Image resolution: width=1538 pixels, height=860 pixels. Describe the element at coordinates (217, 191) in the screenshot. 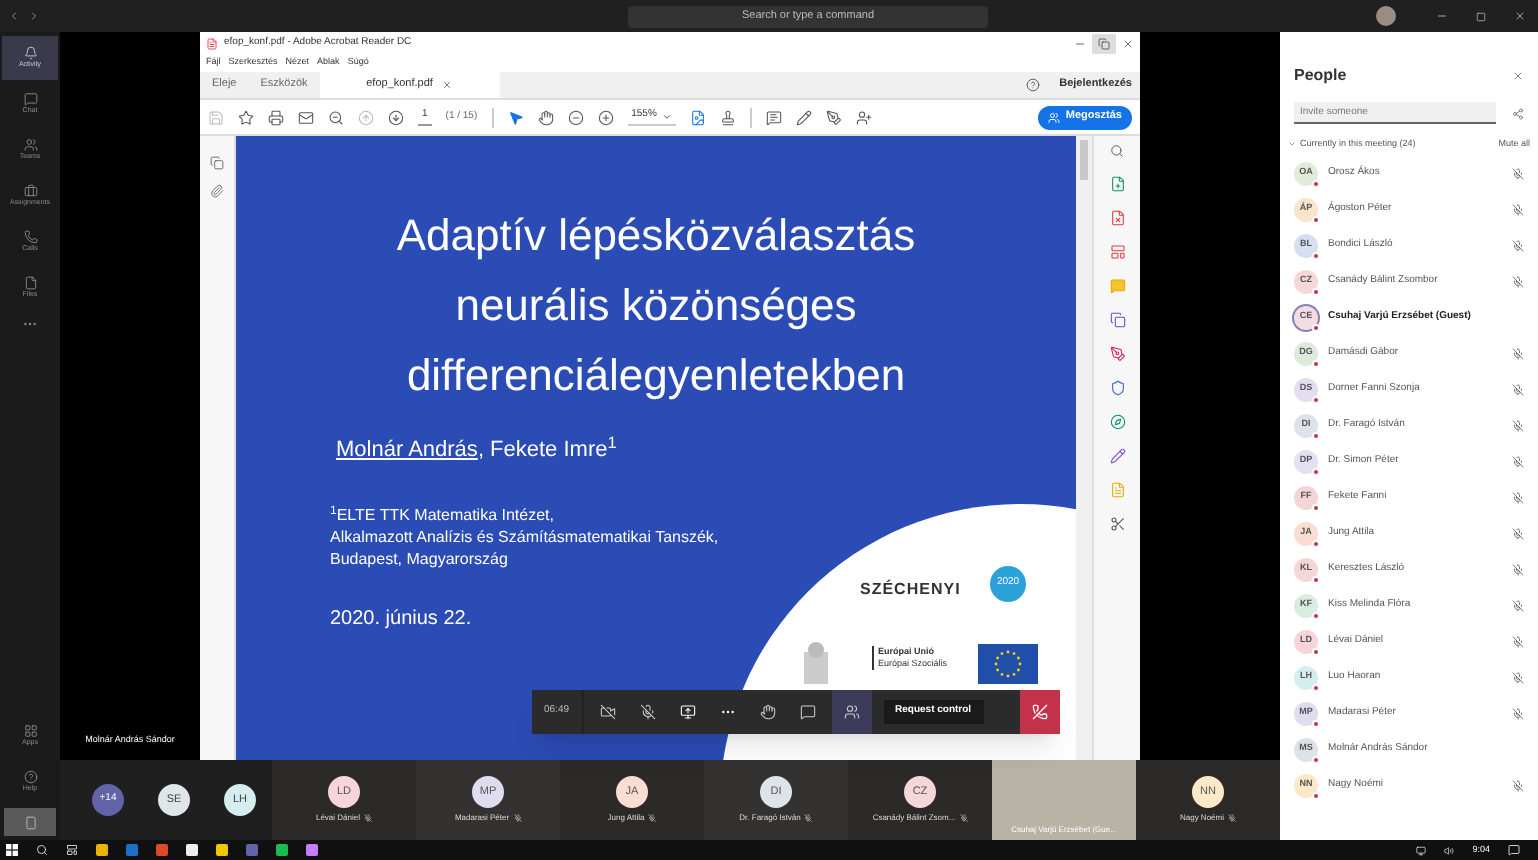

I see `paperclip-icon` at that location.